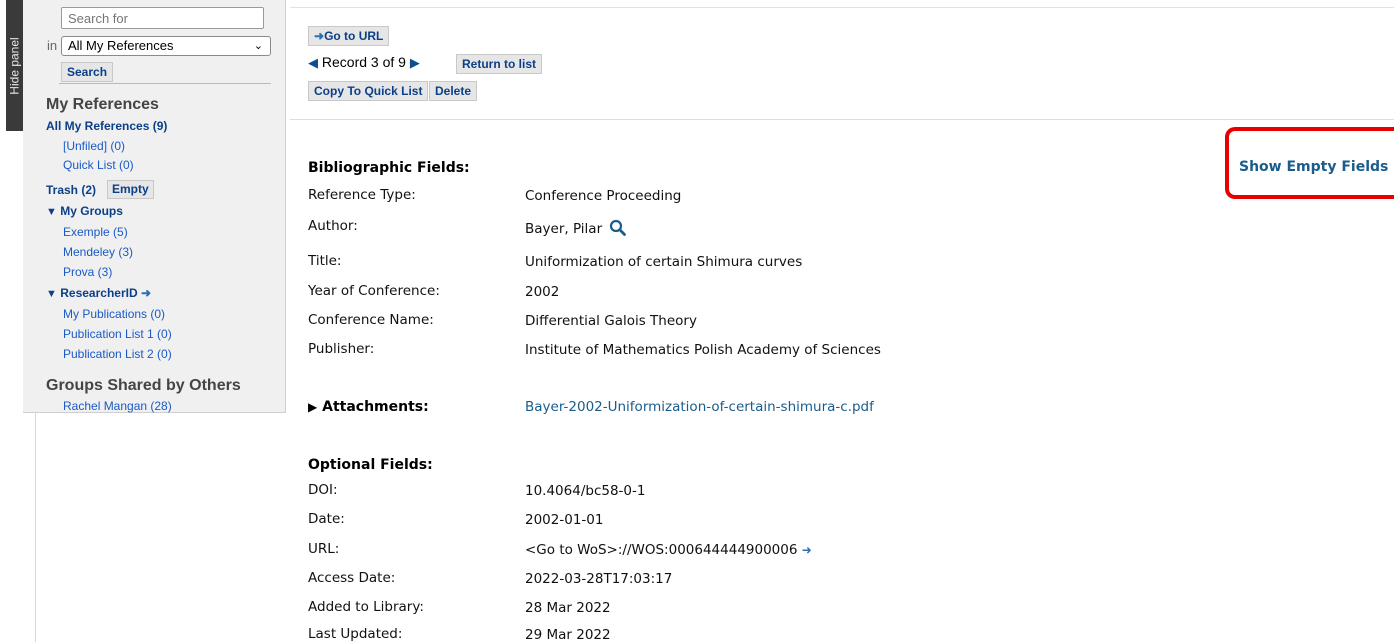 The width and height of the screenshot is (1394, 643). Describe the element at coordinates (52, 45) in the screenshot. I see `search-in-label: in` at that location.